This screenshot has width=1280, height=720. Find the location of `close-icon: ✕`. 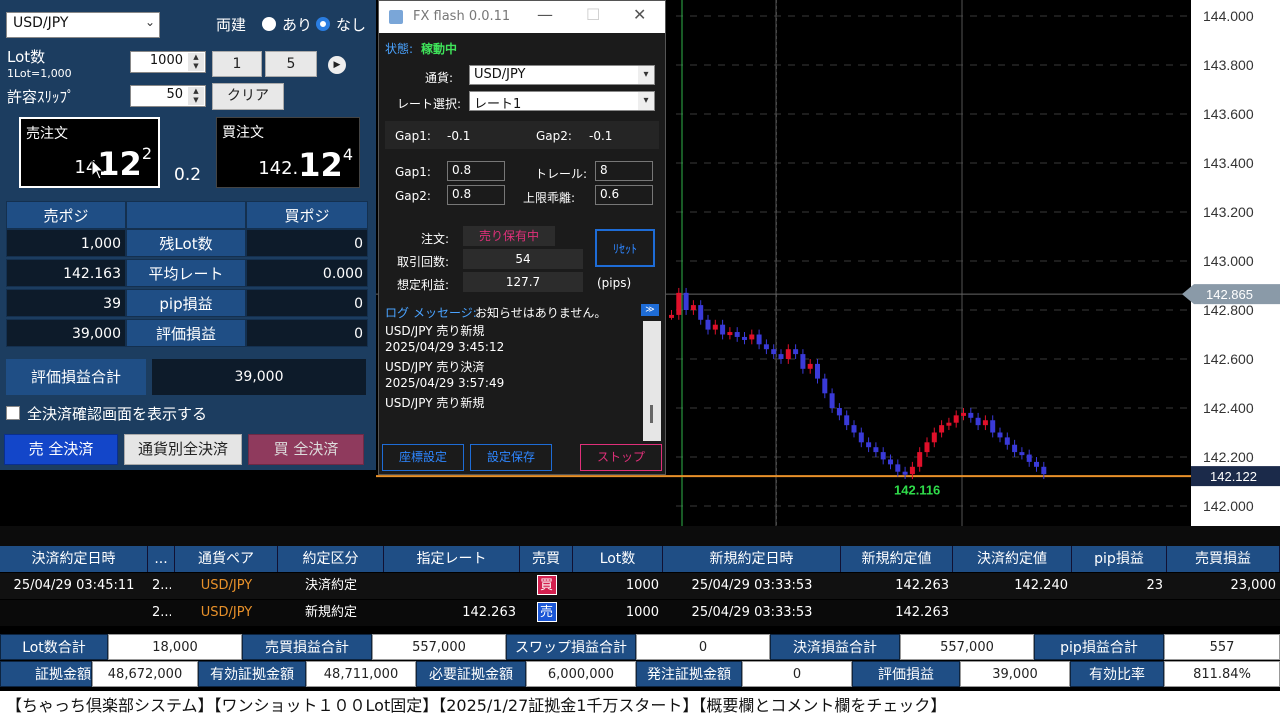

close-icon: ✕ is located at coordinates (639, 14).